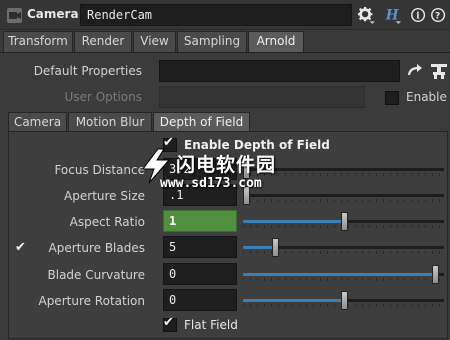 The height and width of the screenshot is (340, 450). I want to click on user-options-label: User Options, so click(103, 97).